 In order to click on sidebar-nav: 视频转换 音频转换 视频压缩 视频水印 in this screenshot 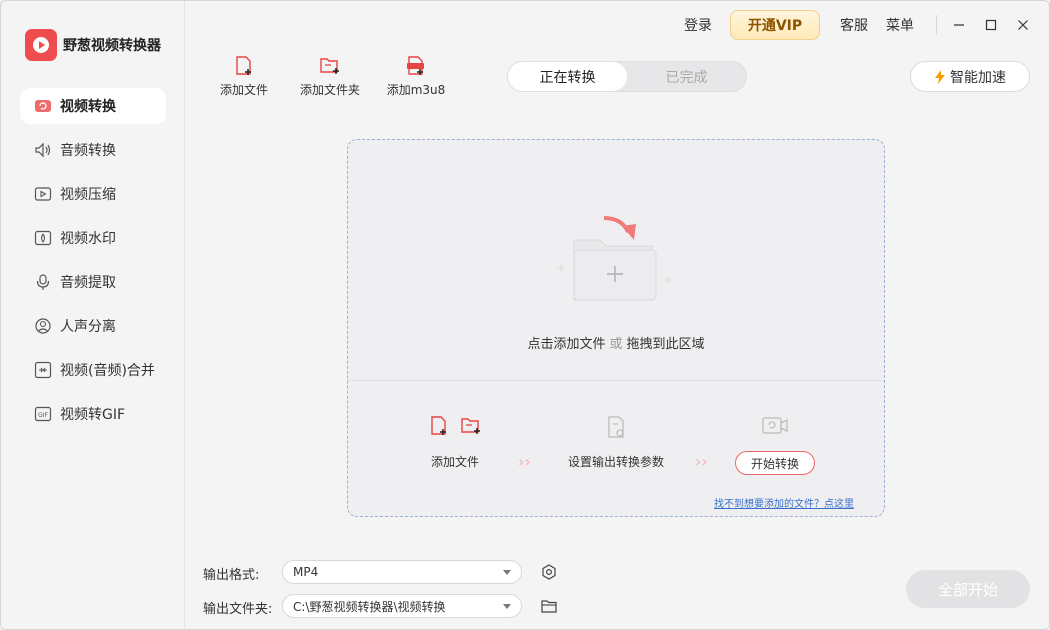, I will do `click(93, 264)`.